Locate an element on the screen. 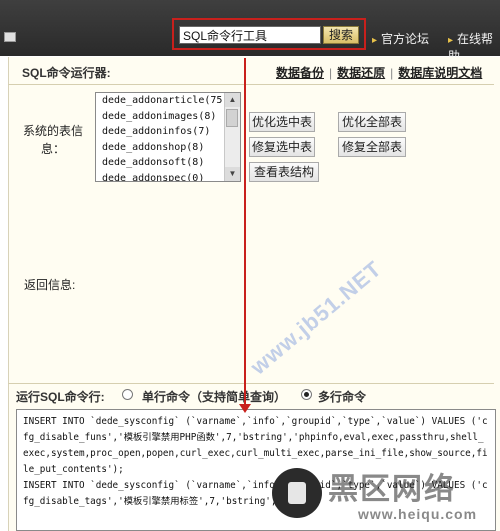  forum-link: ▸ 官方论坛 is located at coordinates (400, 38).